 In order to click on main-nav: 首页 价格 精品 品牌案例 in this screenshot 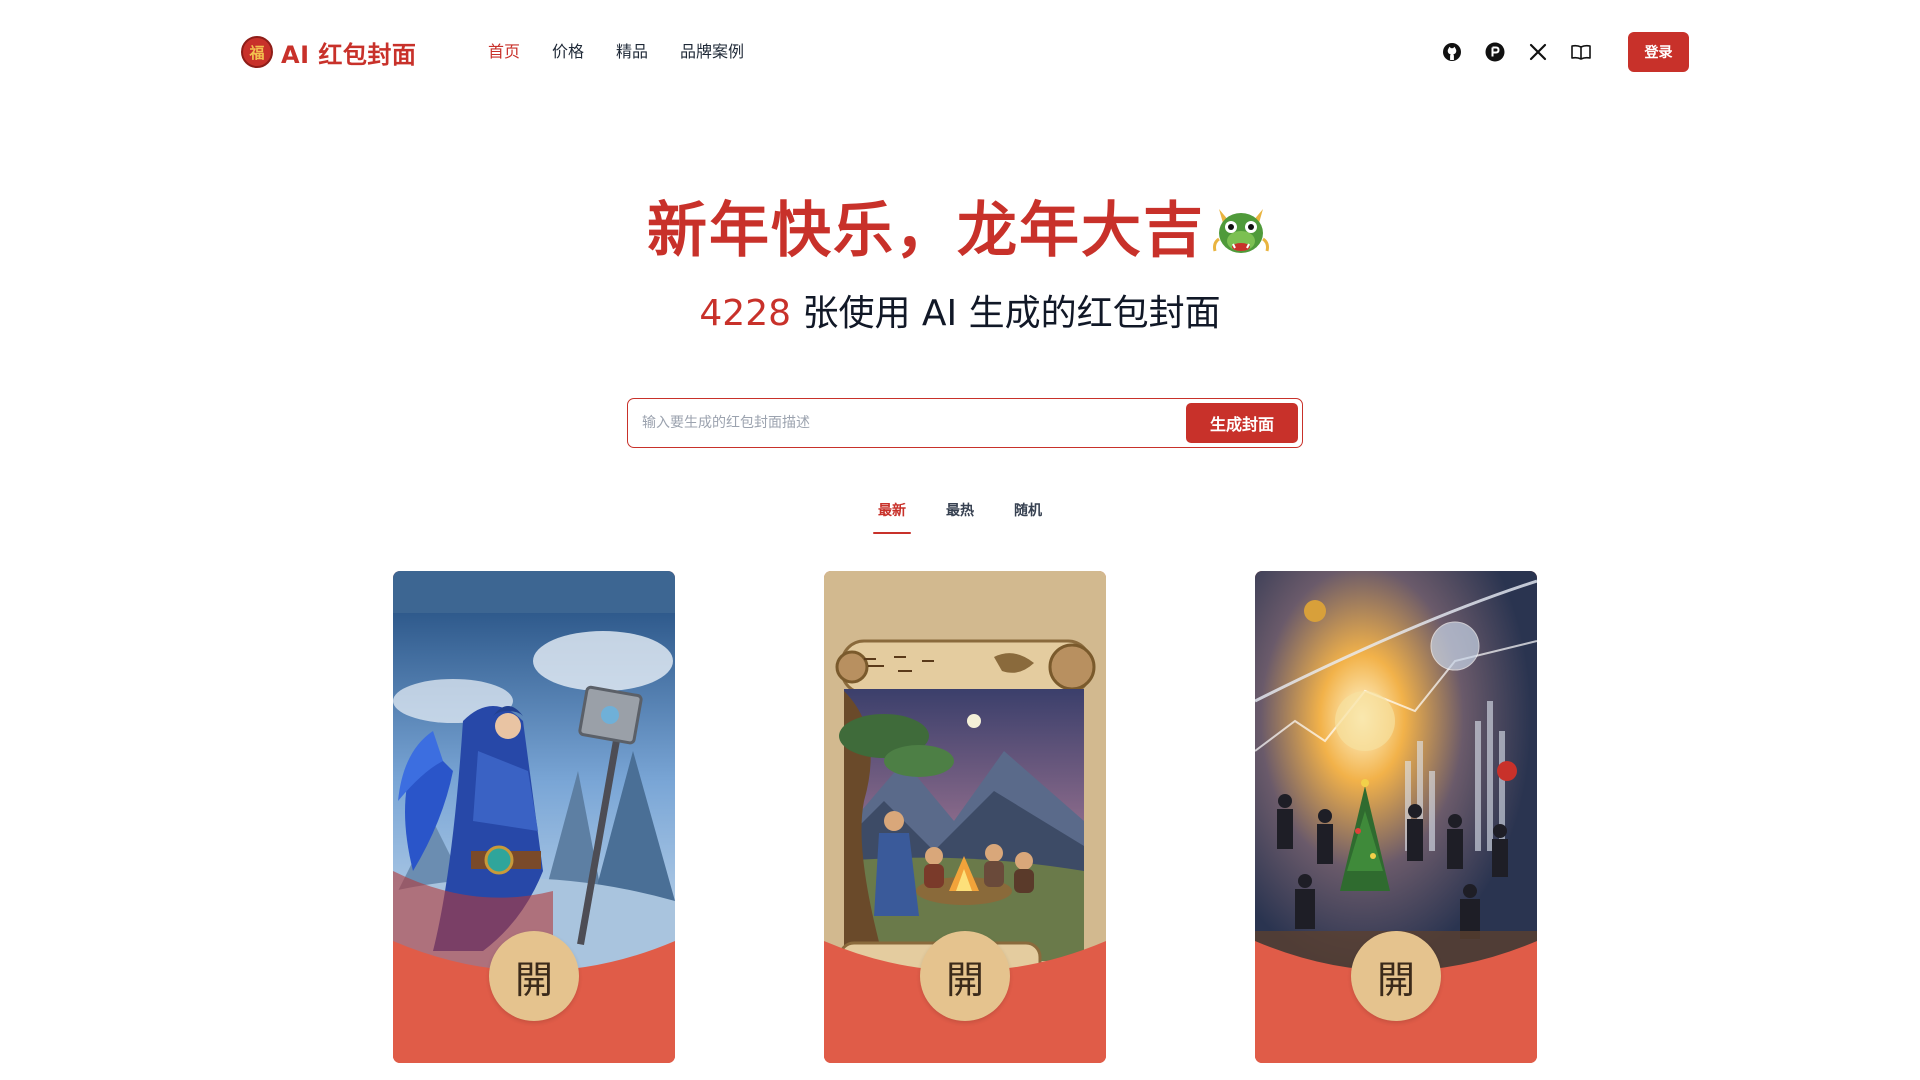, I will do `click(632, 52)`.